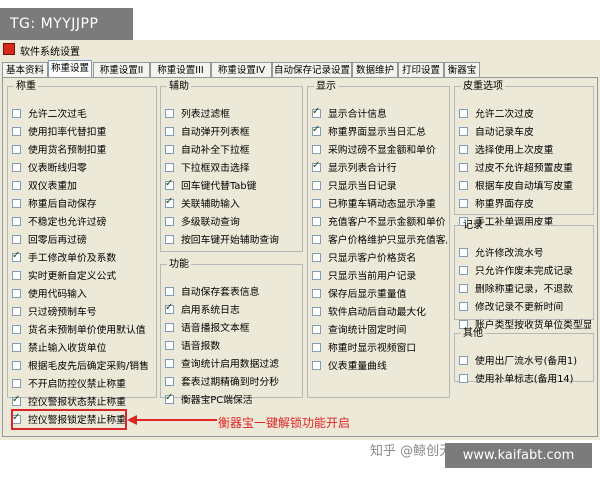  What do you see at coordinates (379, 149) in the screenshot?
I see `checkbox-option: 采购过磅不显金额和单价` at bounding box center [379, 149].